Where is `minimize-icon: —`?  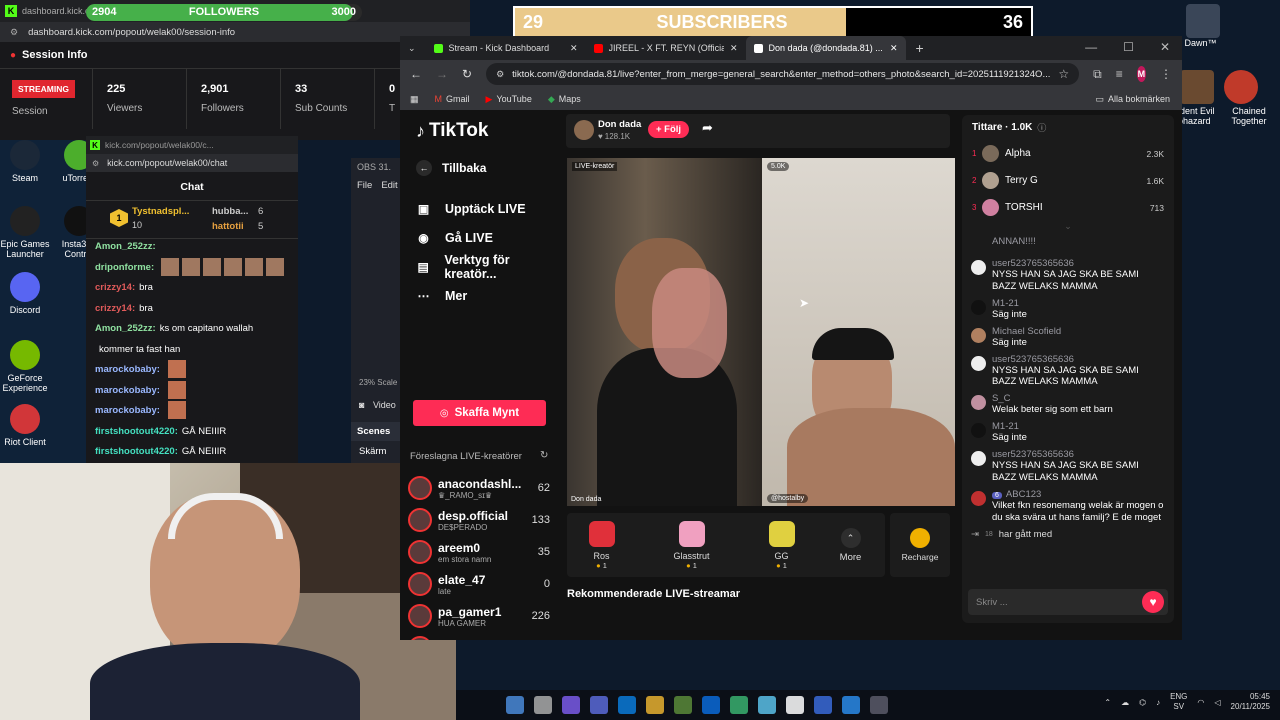 minimize-icon: — is located at coordinates (1091, 47).